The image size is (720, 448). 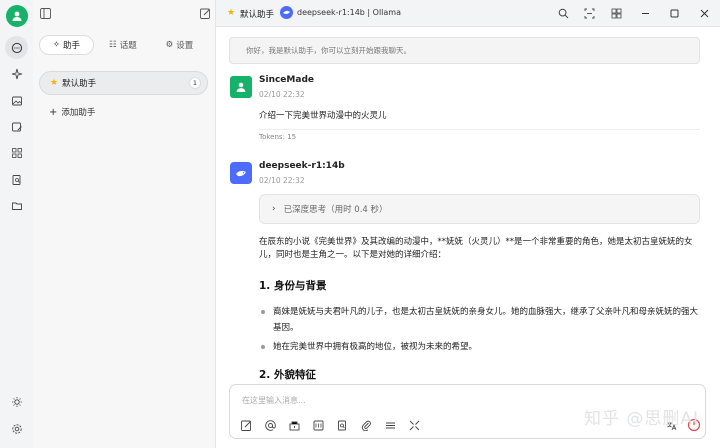 I want to click on doc-search-icon, so click(x=16, y=179).